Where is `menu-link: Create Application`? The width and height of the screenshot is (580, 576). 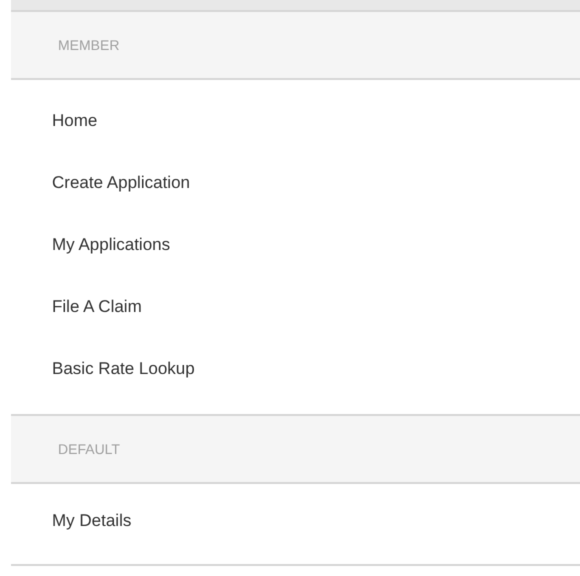
menu-link: Create Application is located at coordinates (100, 183).